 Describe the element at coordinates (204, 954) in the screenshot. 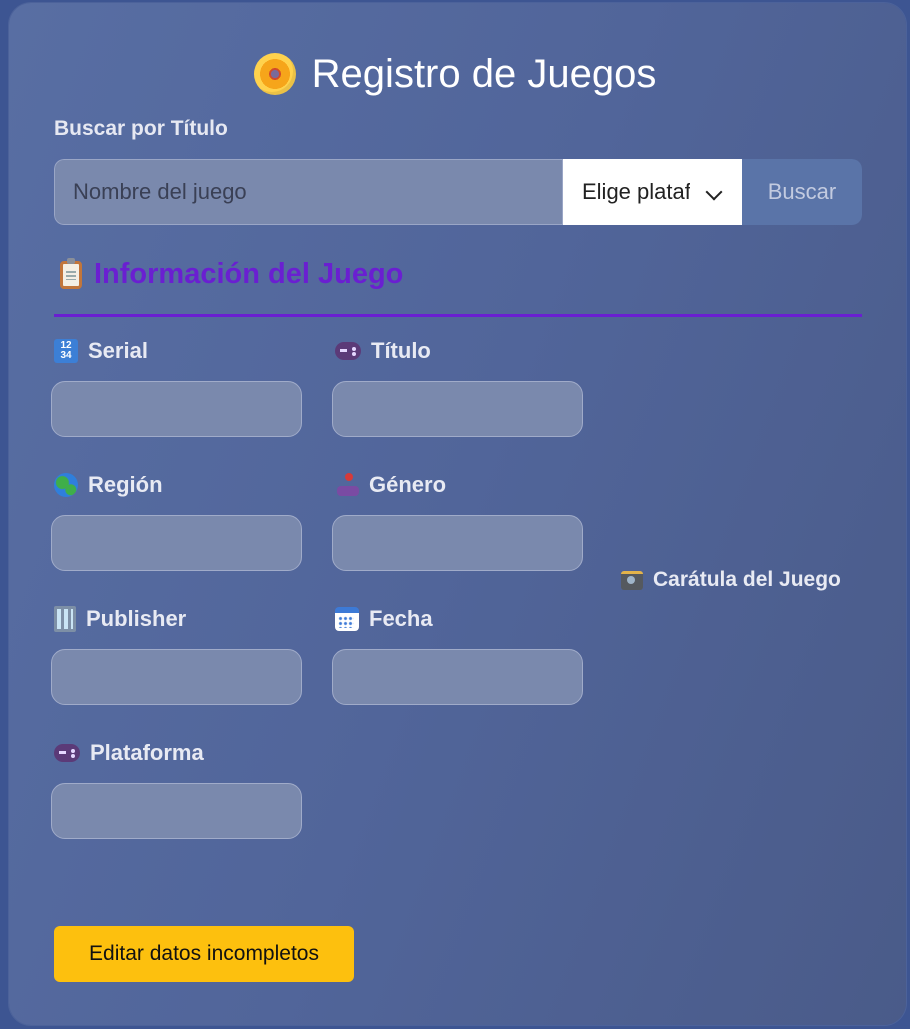

I see `edit-incomplete-button: Editar datos incompletos` at that location.